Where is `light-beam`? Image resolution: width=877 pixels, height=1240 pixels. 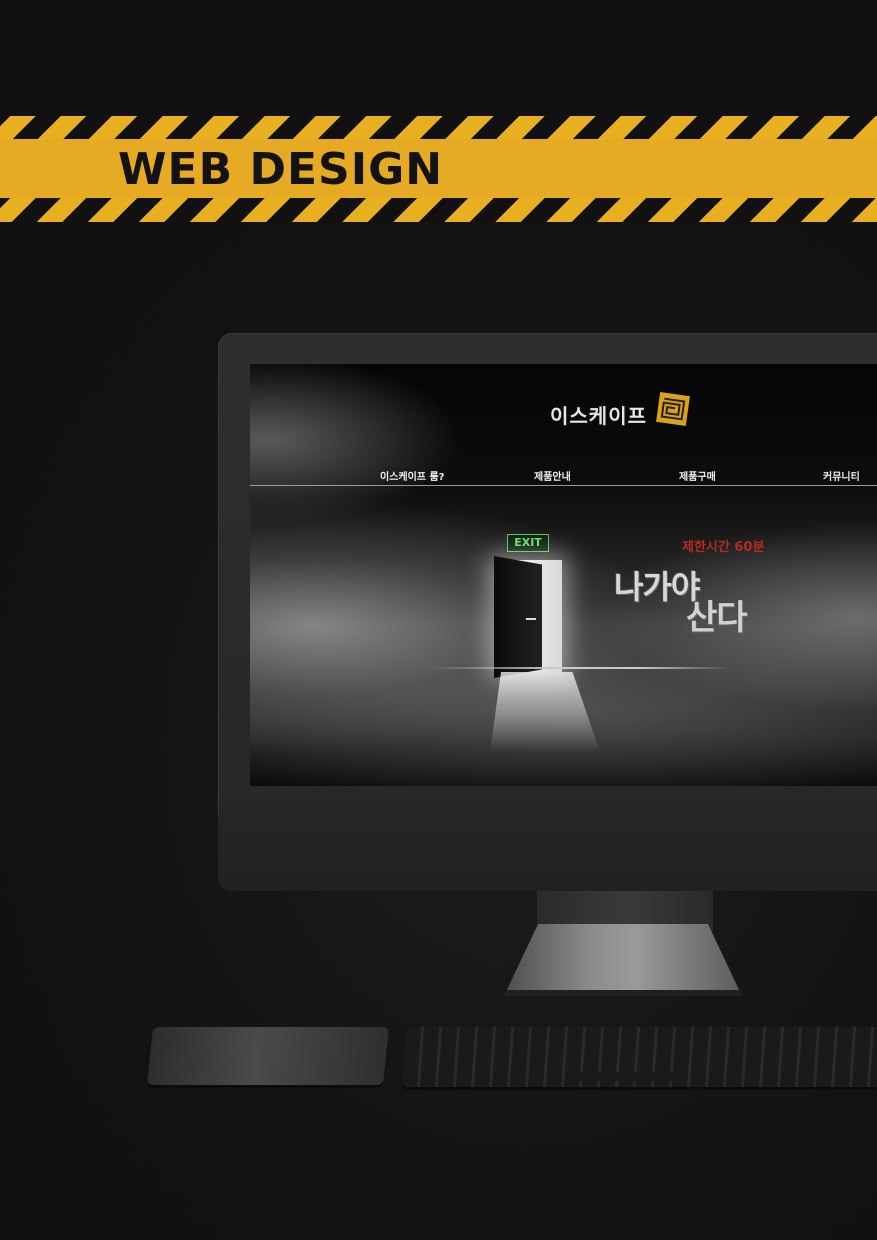 light-beam is located at coordinates (545, 712).